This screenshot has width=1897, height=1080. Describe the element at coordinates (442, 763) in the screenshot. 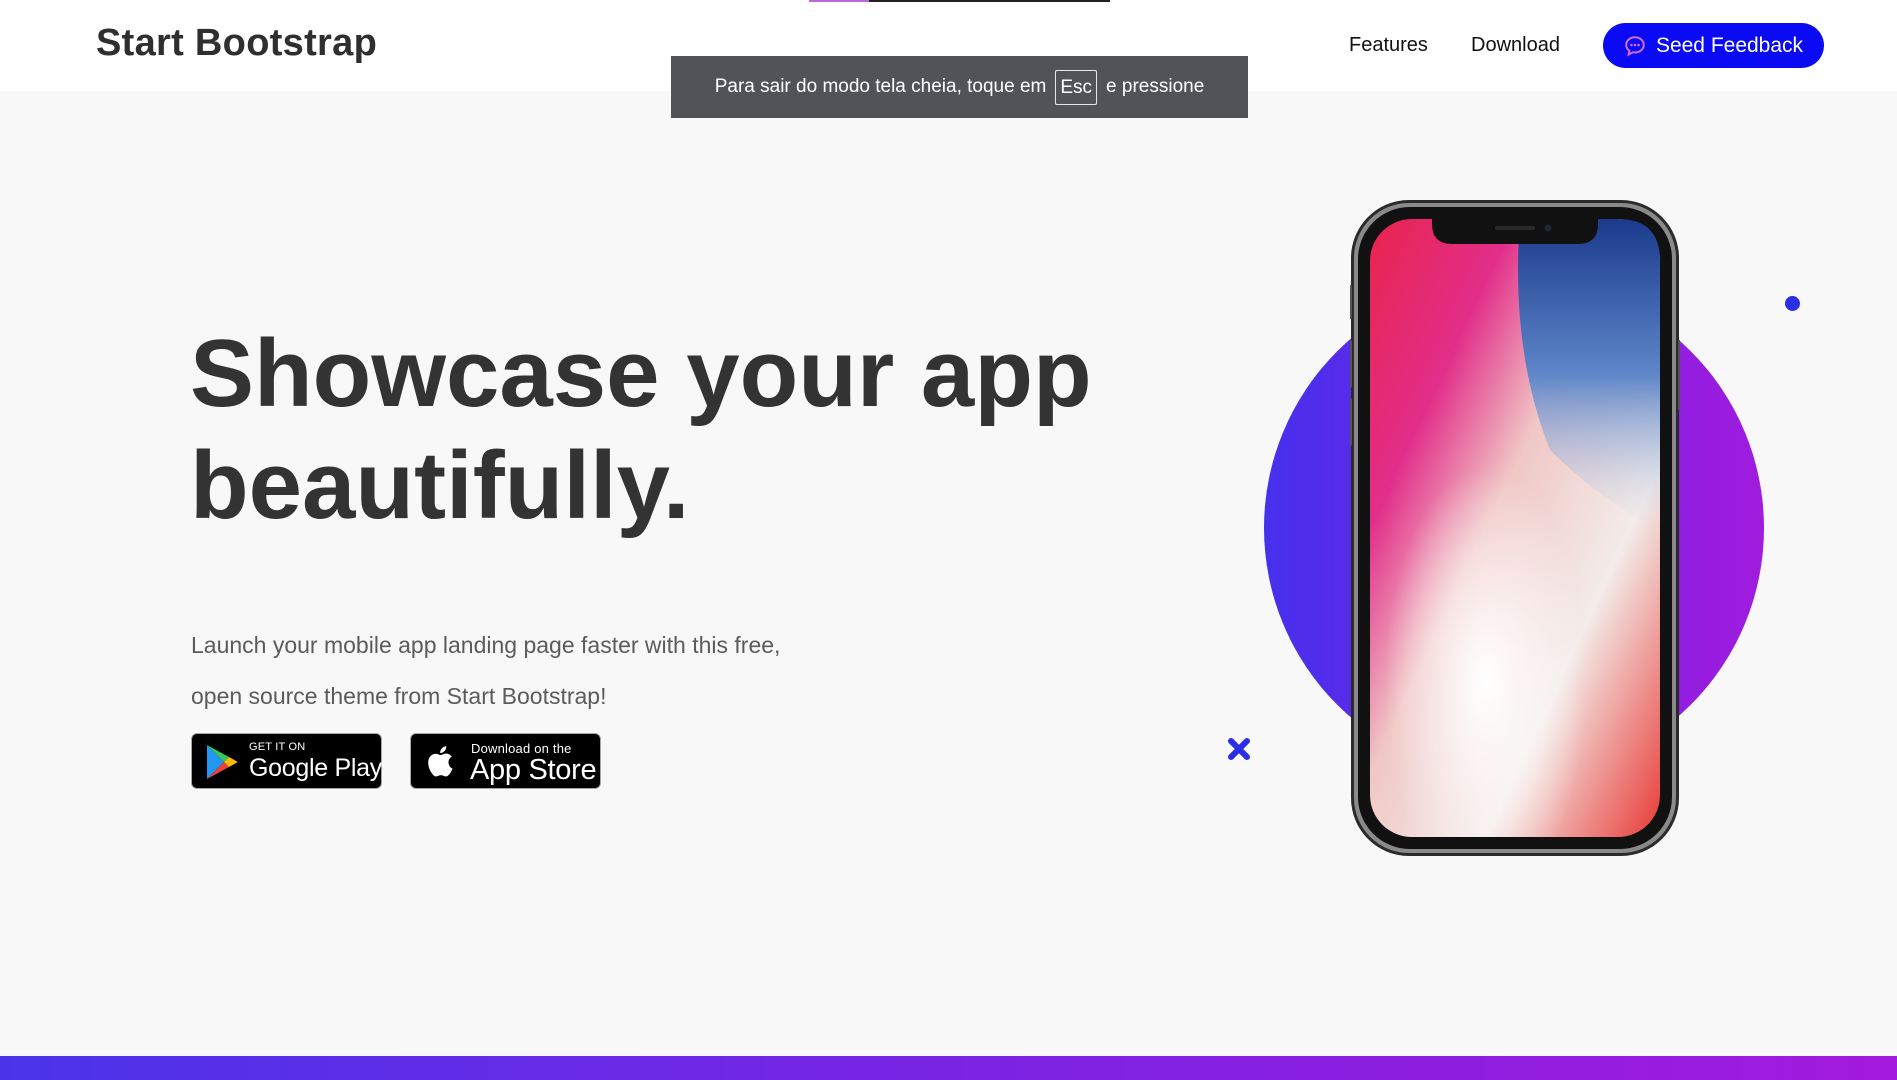

I see `apple-icon` at that location.